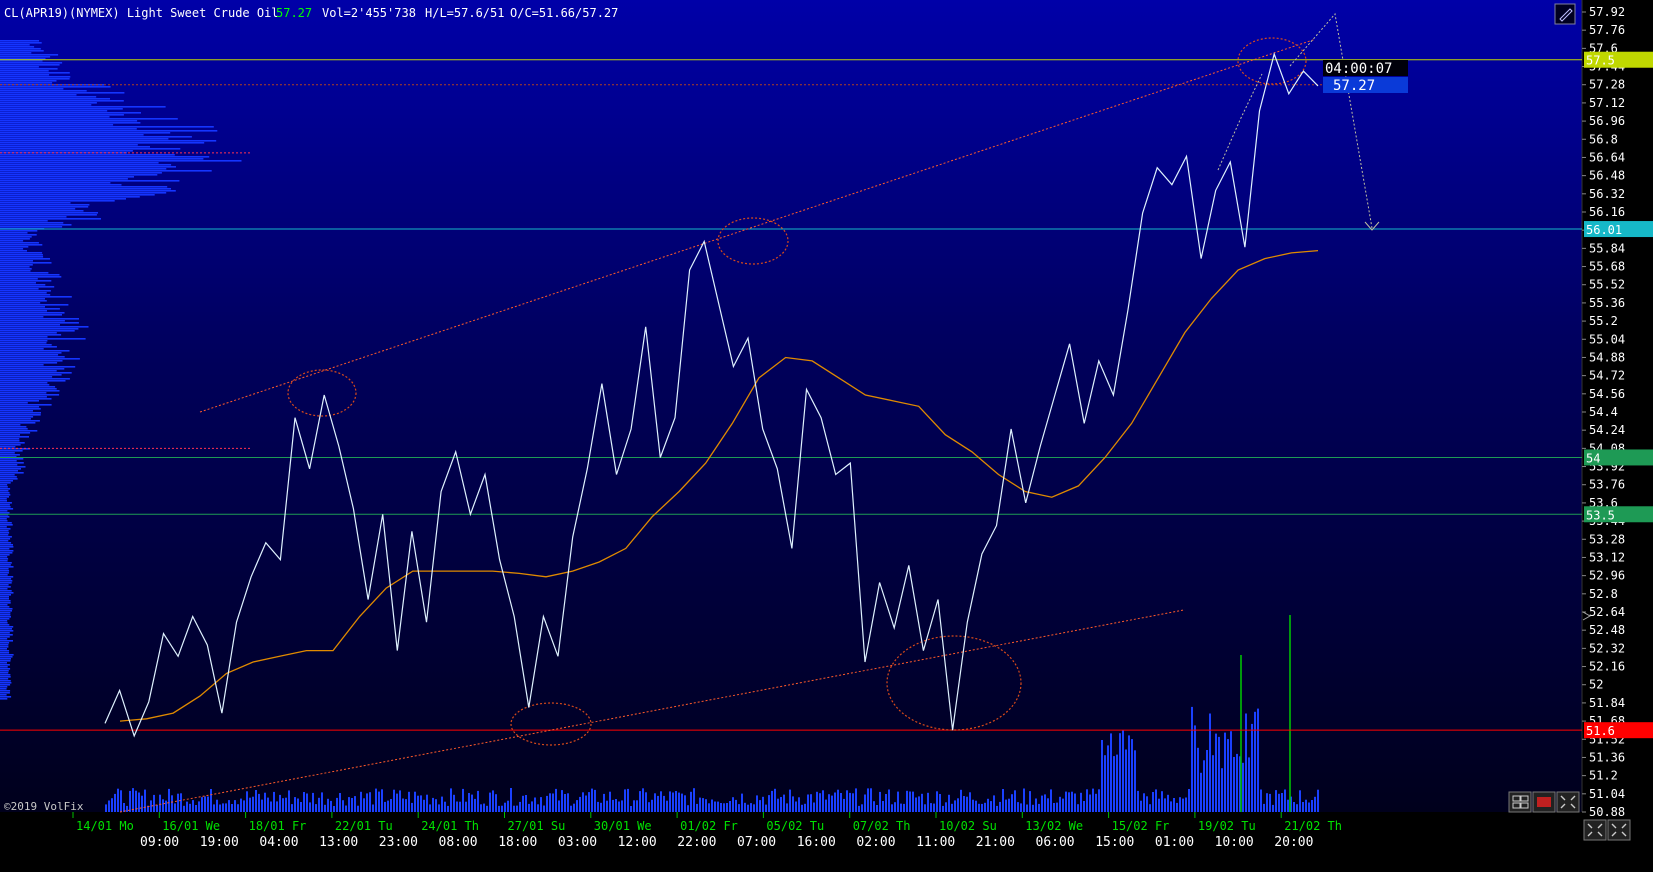 The height and width of the screenshot is (872, 1653). What do you see at coordinates (1619, 830) in the screenshot?
I see `expand-button` at bounding box center [1619, 830].